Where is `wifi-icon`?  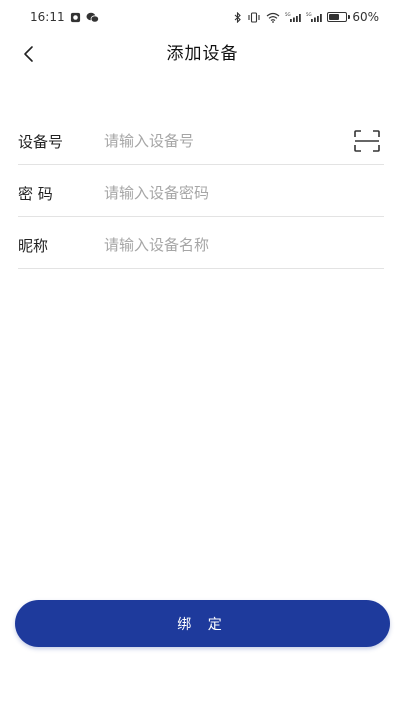
wifi-icon is located at coordinates (273, 17).